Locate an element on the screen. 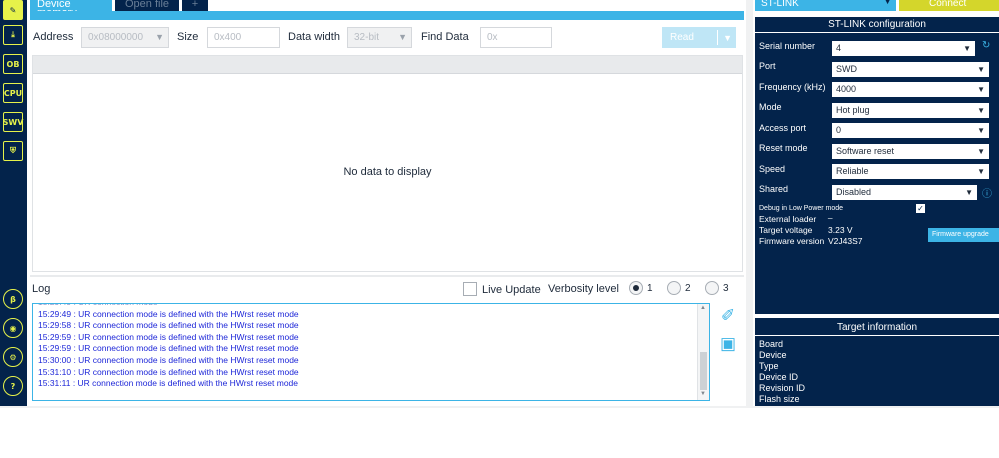 The width and height of the screenshot is (999, 458). reset-mode-label: Reset mode is located at coordinates (783, 148).